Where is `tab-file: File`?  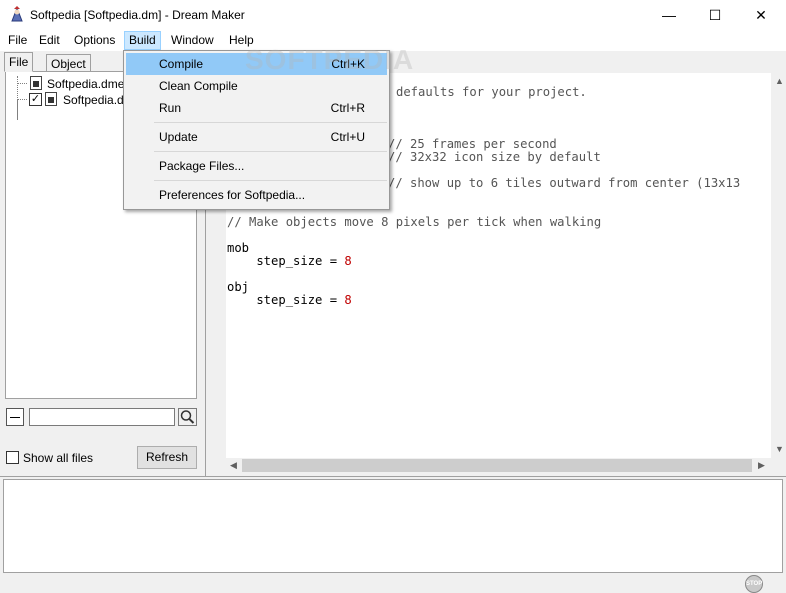 tab-file: File is located at coordinates (19, 62).